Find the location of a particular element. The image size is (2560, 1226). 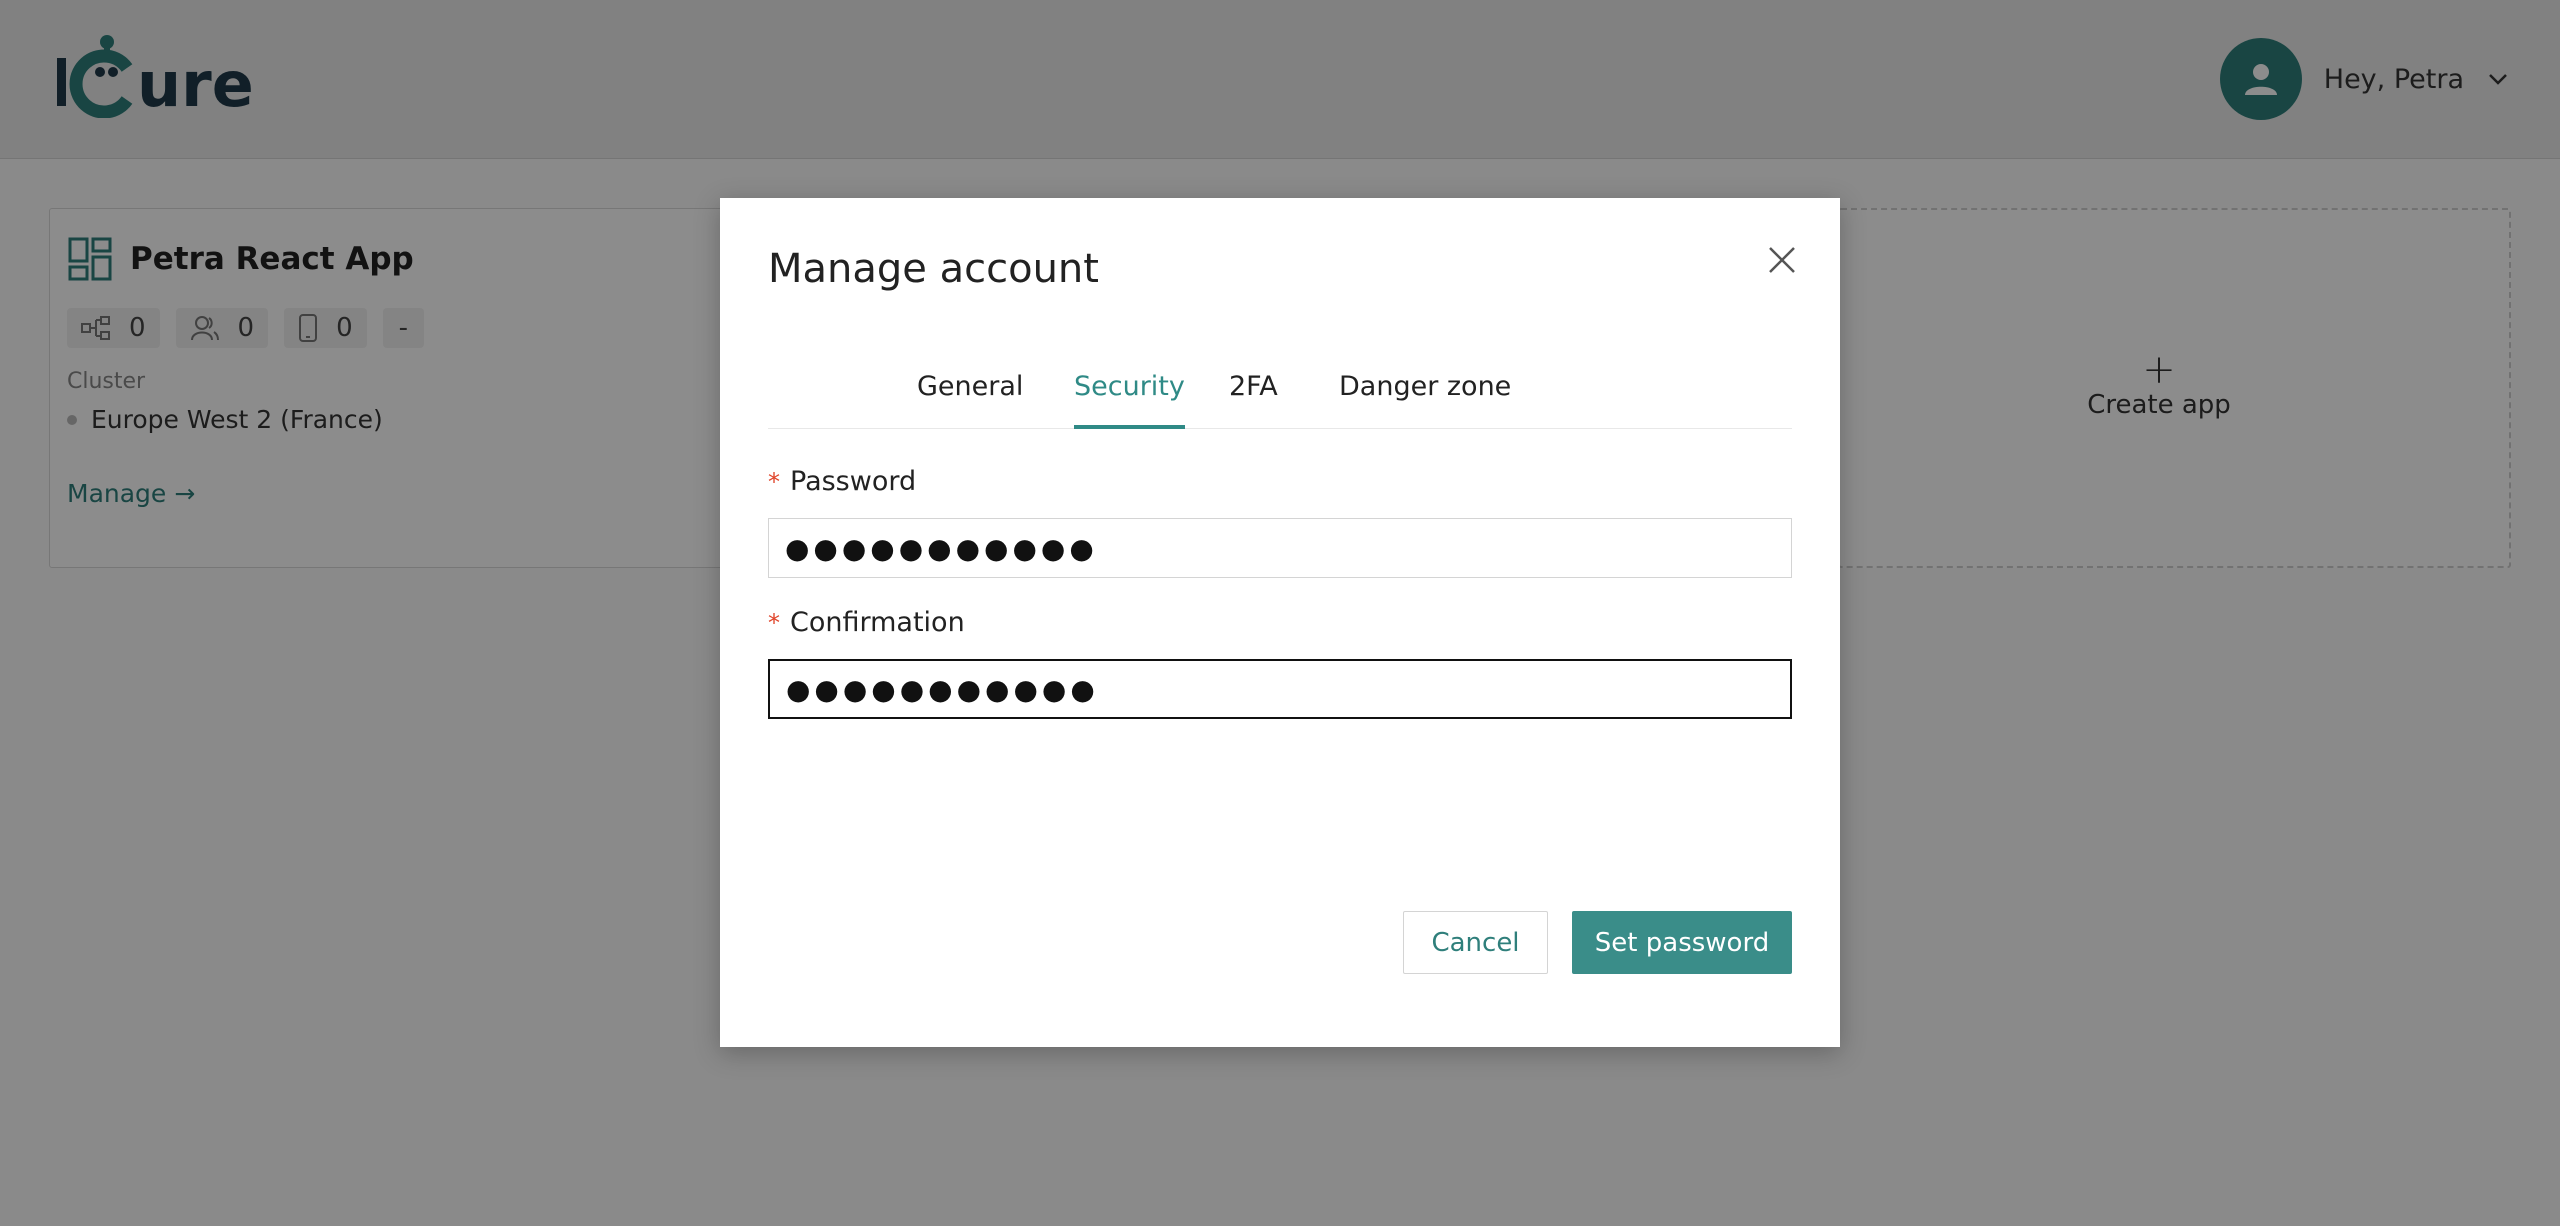

tab-security: Security is located at coordinates (1129, 396).